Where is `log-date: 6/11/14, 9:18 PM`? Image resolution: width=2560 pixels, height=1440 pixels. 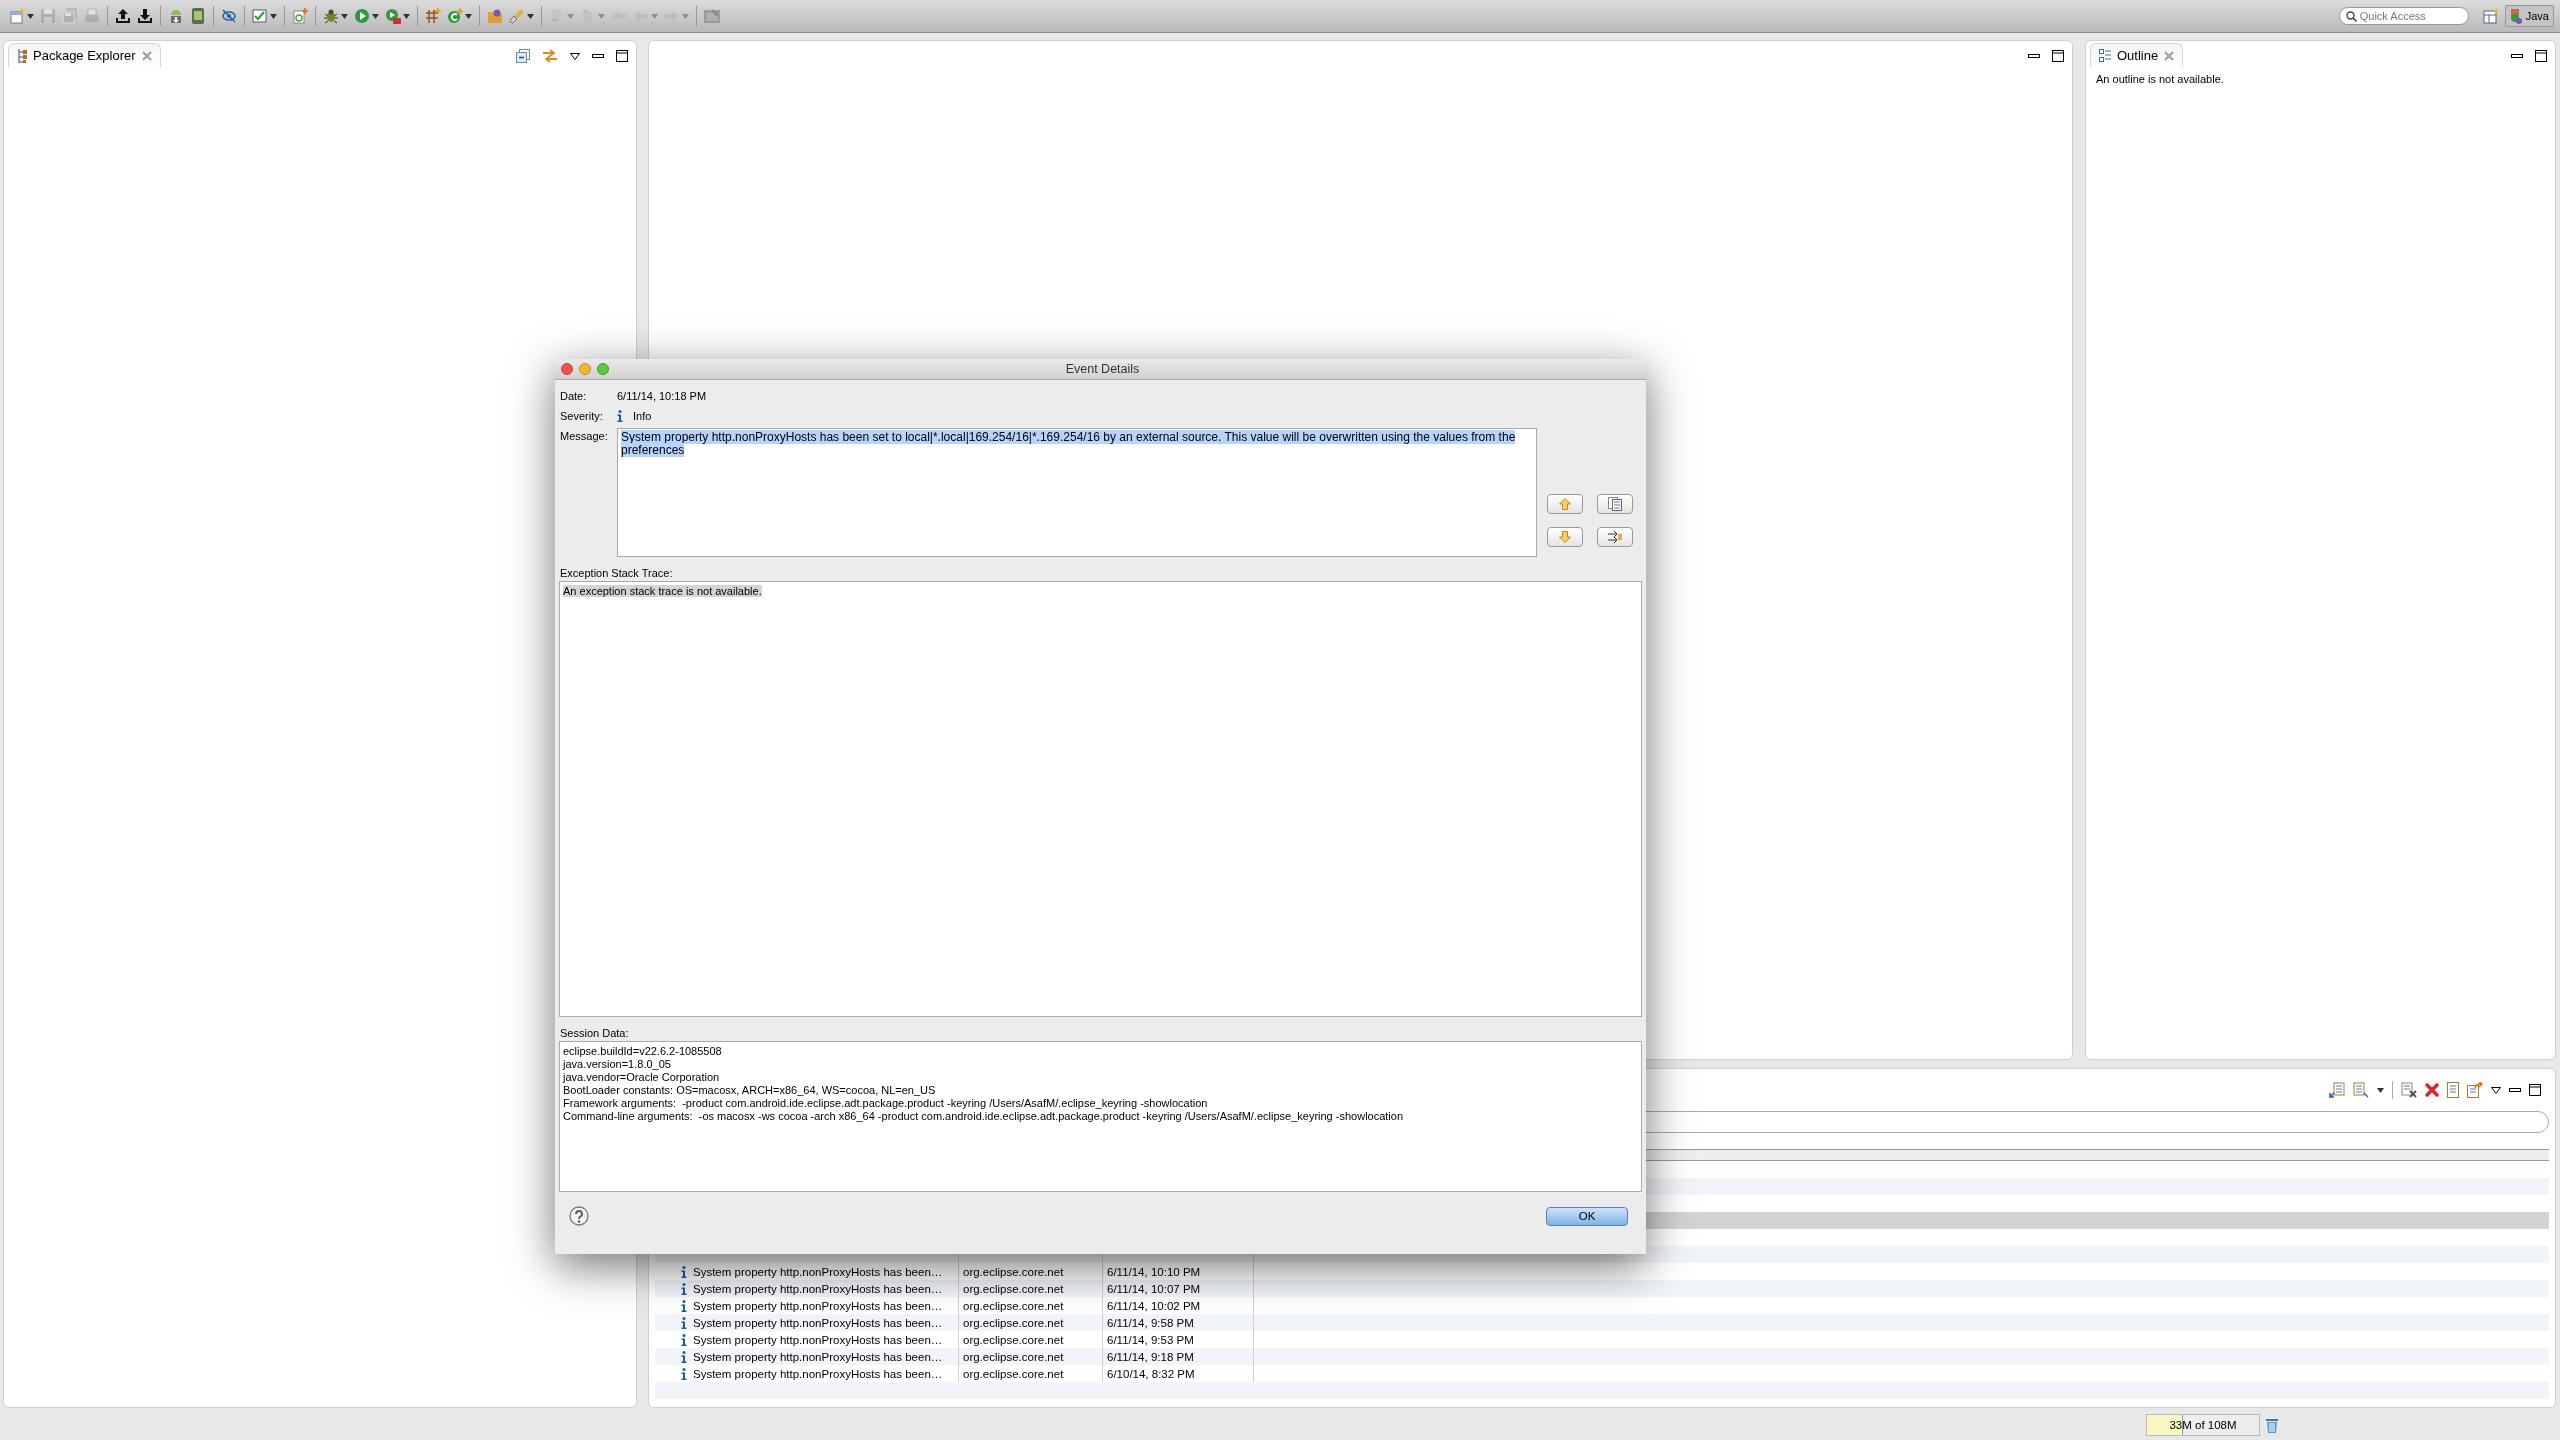 log-date: 6/11/14, 9:18 PM is located at coordinates (1150, 1356).